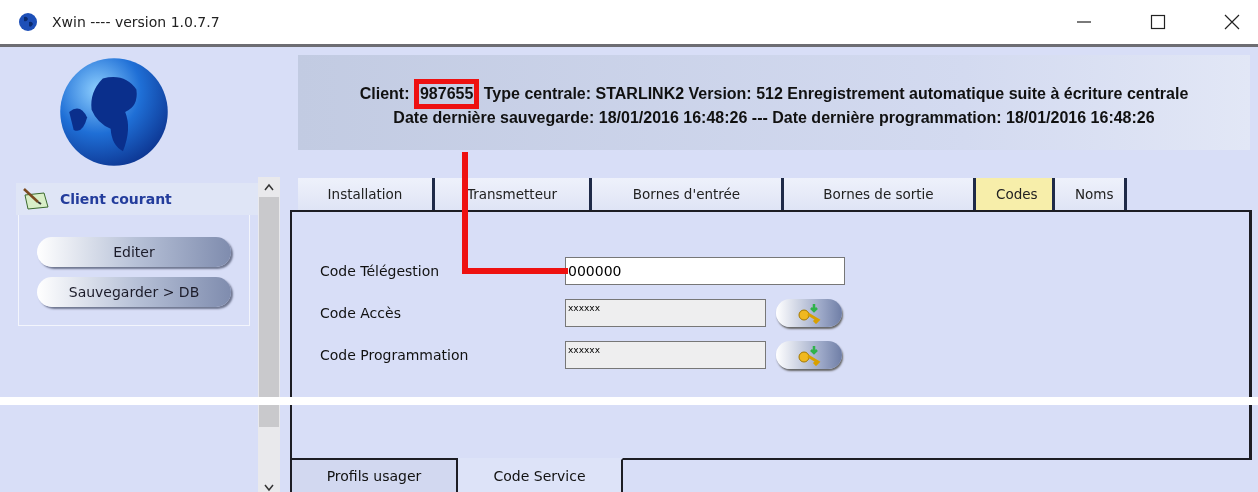  I want to click on client-number: 987655, so click(446, 94).